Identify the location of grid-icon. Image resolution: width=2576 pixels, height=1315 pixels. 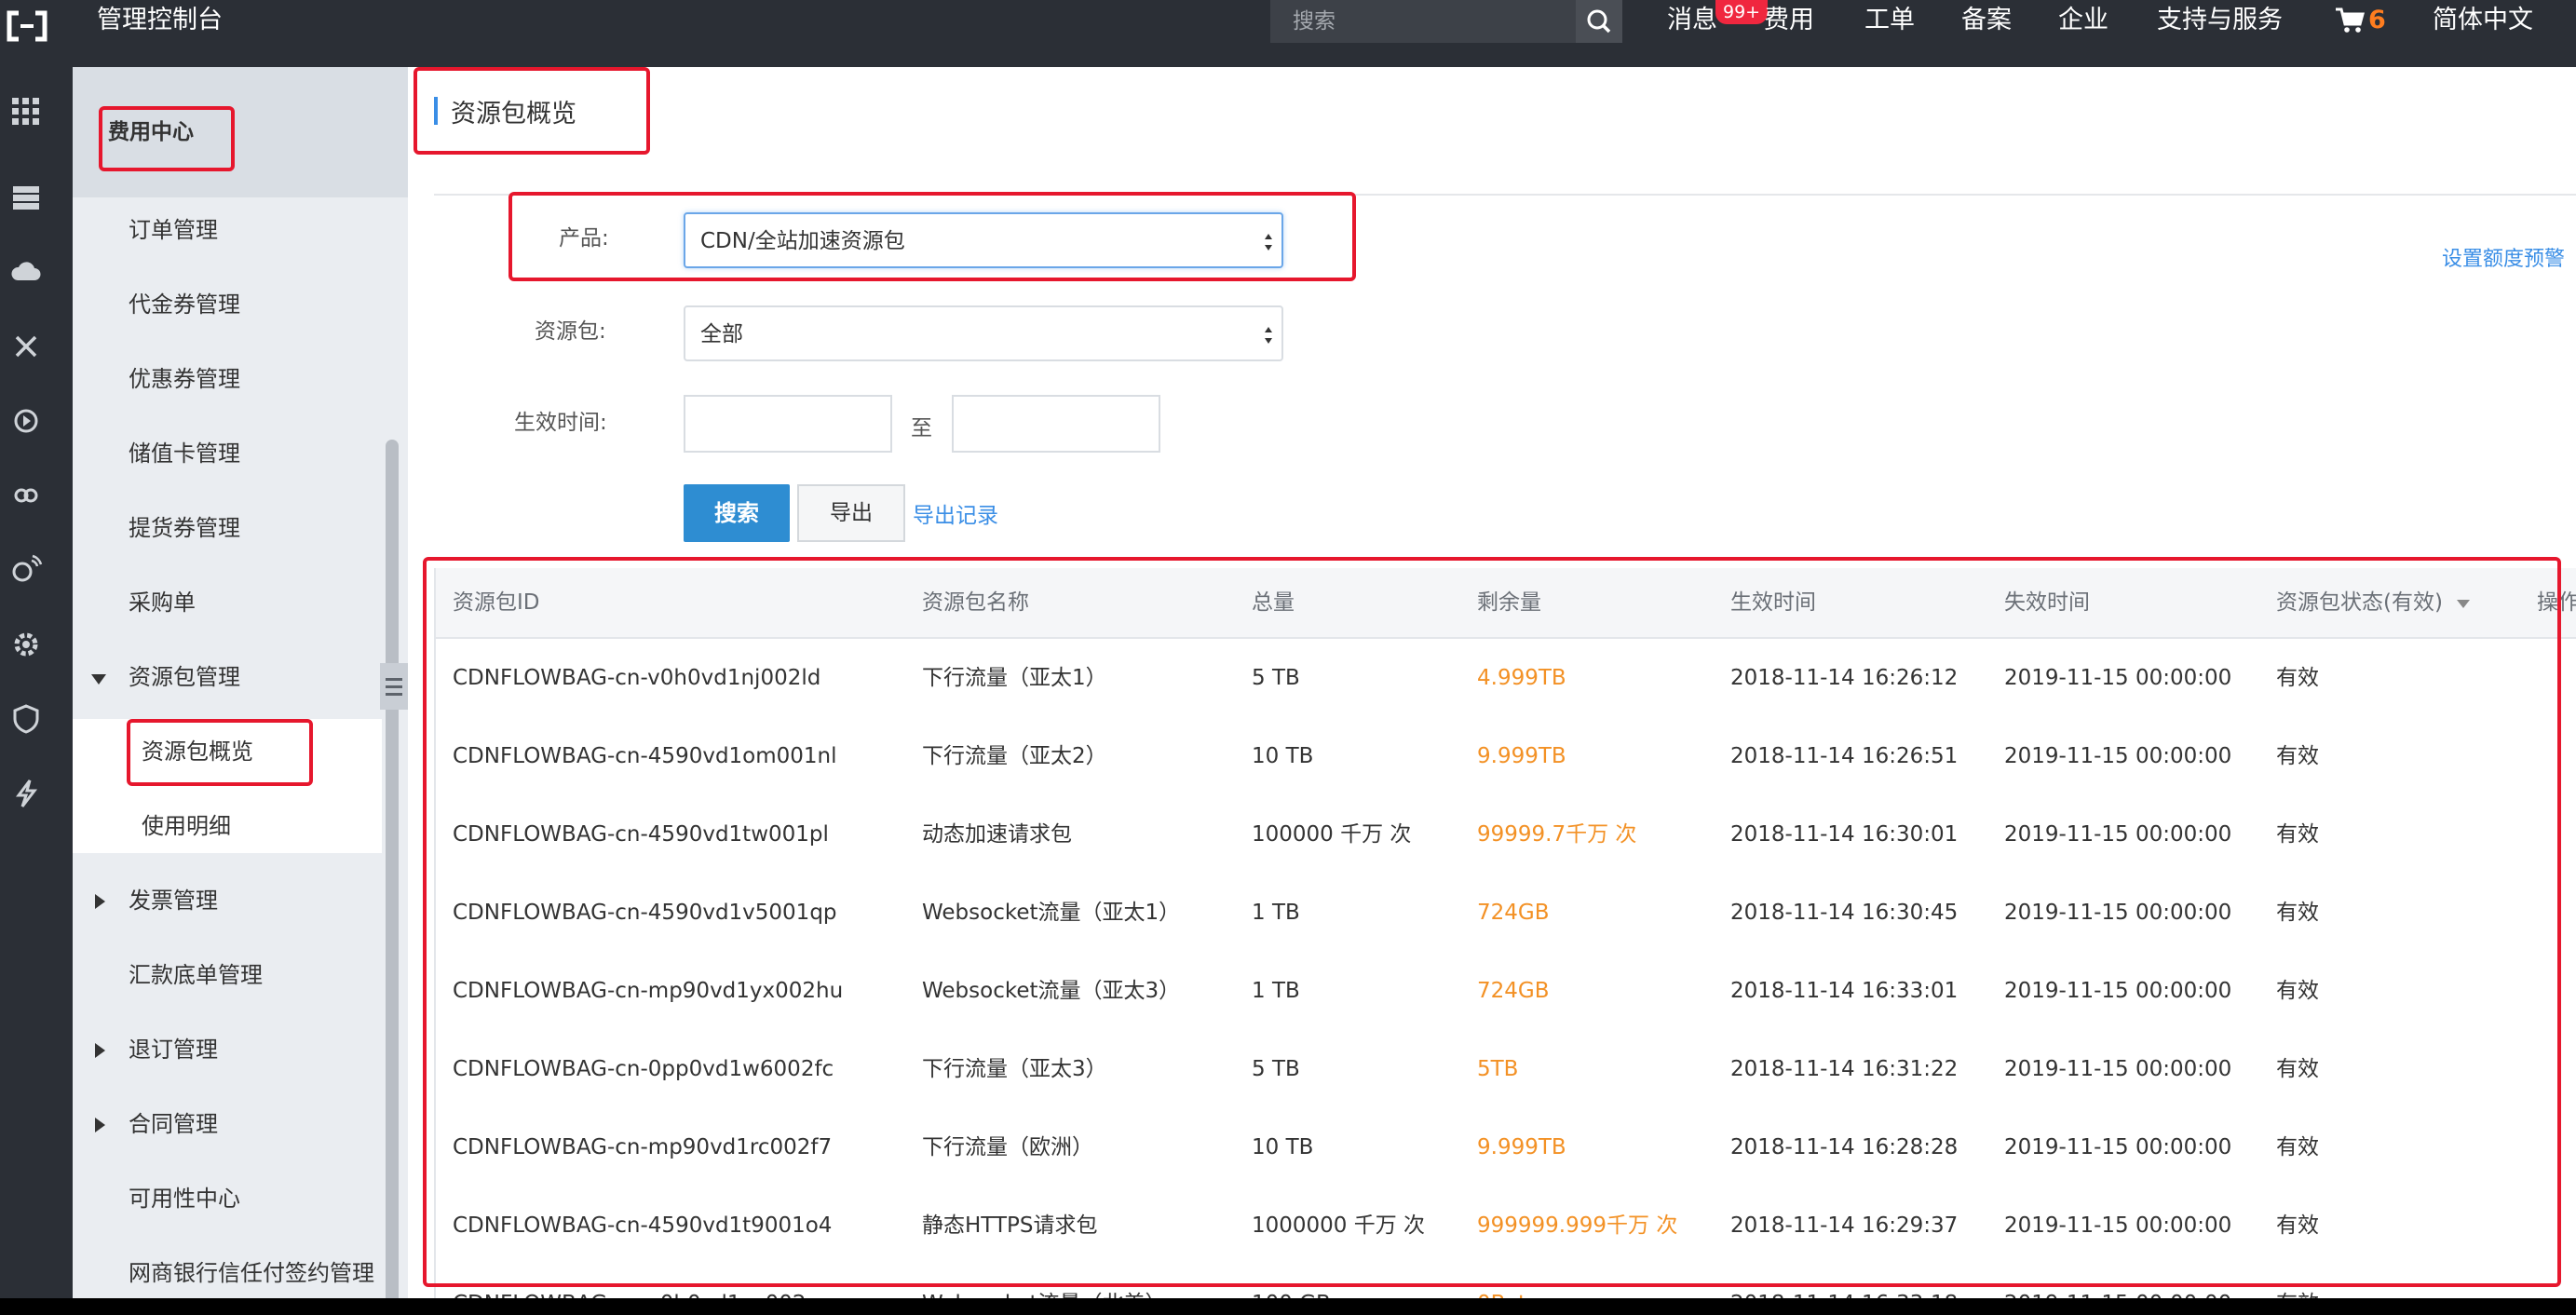
(26, 112).